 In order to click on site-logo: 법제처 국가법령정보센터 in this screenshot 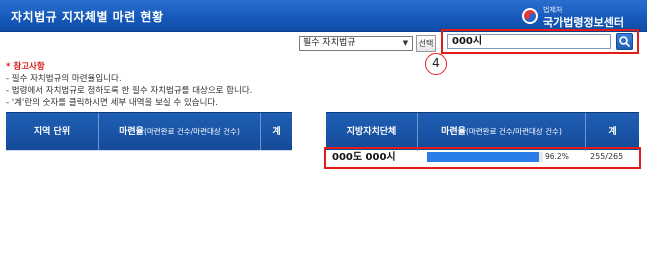, I will do `click(580, 17)`.